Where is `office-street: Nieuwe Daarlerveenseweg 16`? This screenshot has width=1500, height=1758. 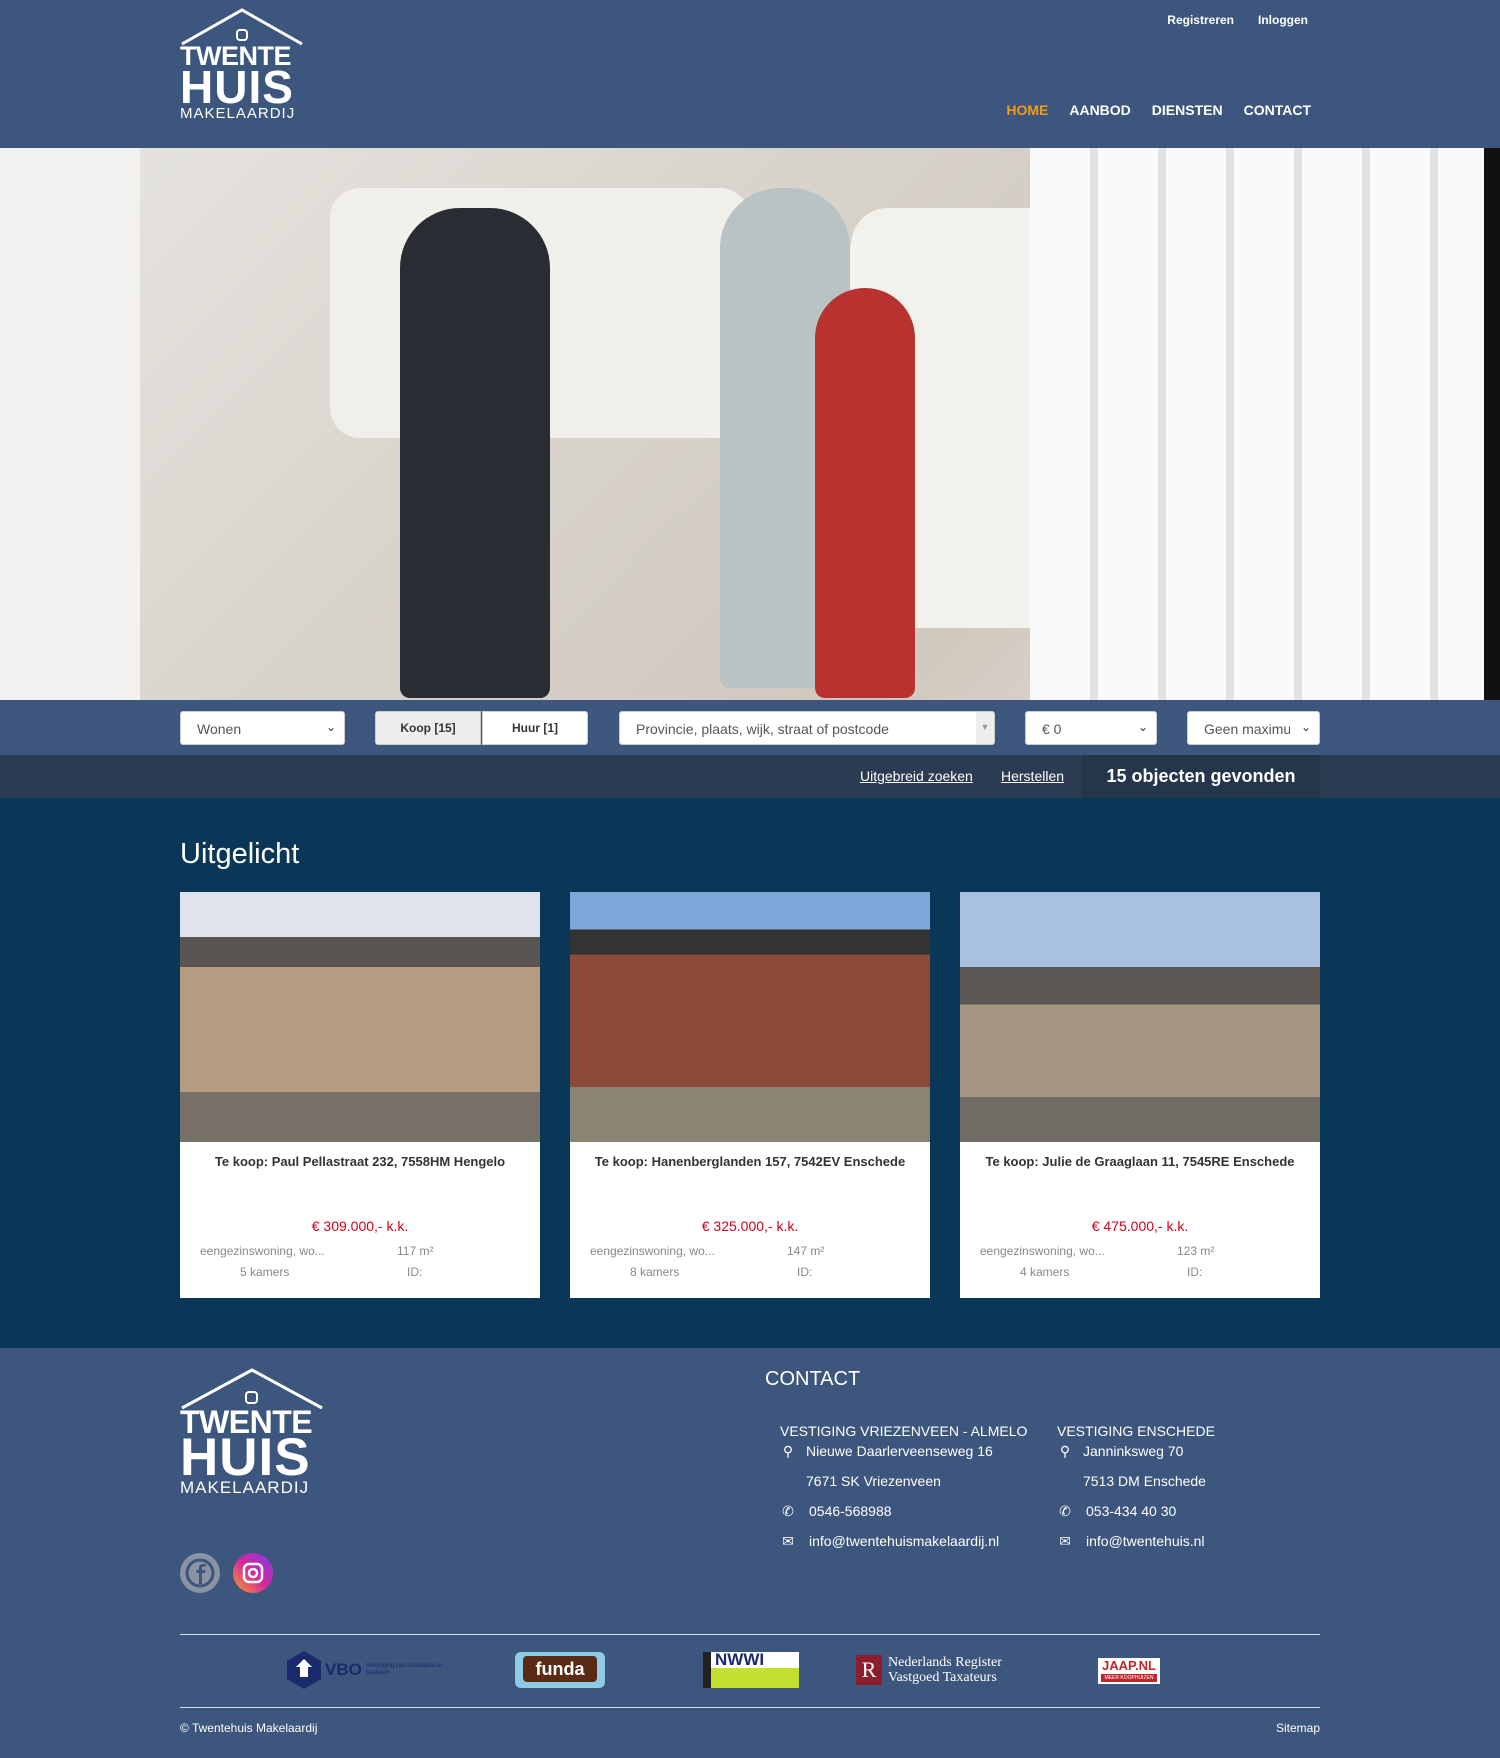
office-street: Nieuwe Daarlerveenseweg 16 is located at coordinates (899, 1451).